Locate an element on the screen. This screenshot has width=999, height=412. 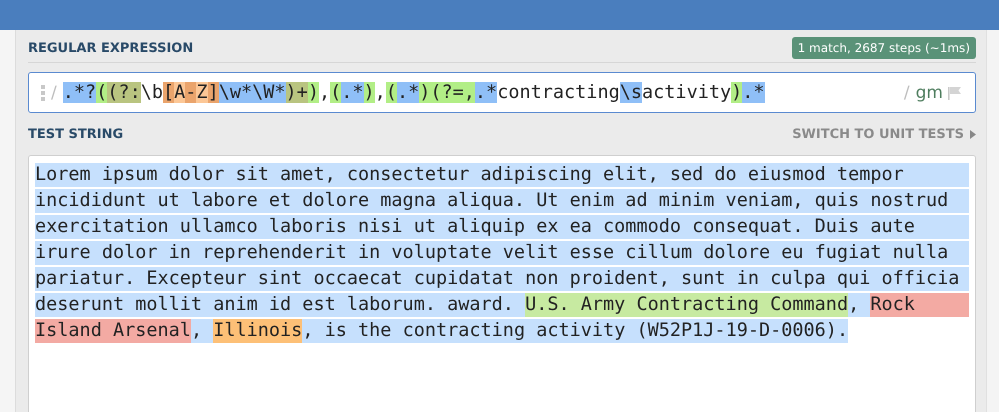
test-text: incididunt ut labore et dolore magna aliqua. Ut enim ad minim veniam, quis nostrud is located at coordinates (502, 201).